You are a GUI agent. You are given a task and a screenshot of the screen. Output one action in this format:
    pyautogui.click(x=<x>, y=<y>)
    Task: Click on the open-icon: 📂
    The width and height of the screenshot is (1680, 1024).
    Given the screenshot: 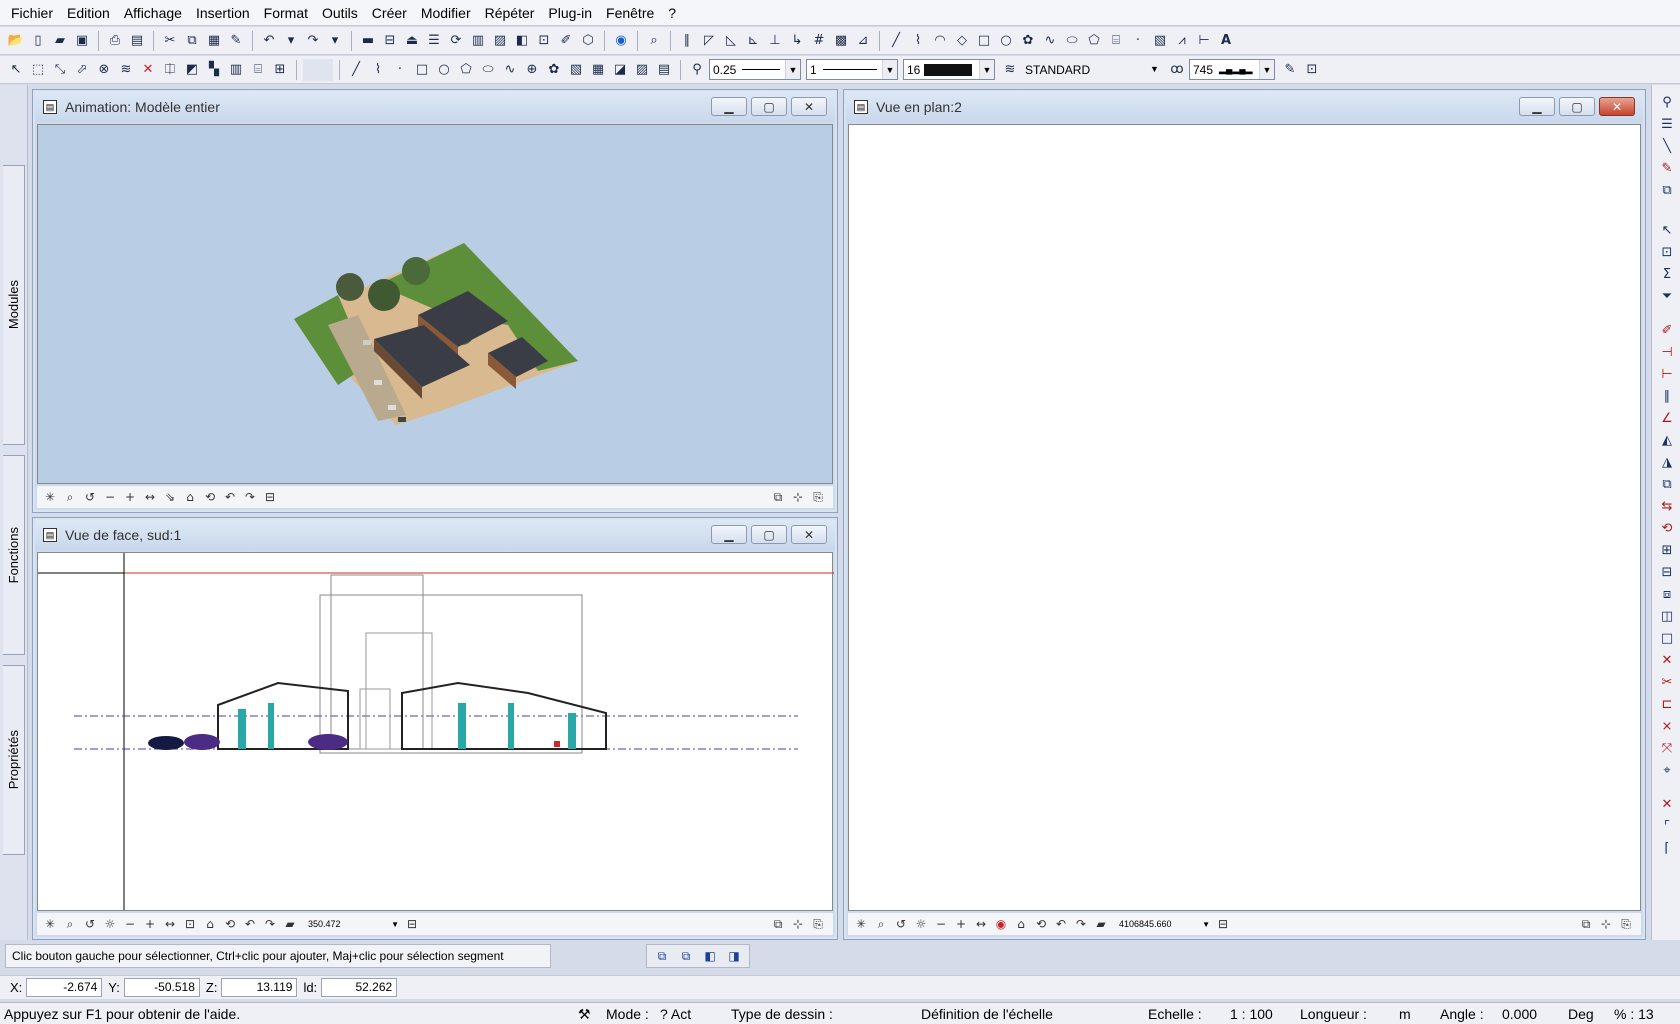 What is the action you would take?
    pyautogui.click(x=16, y=41)
    